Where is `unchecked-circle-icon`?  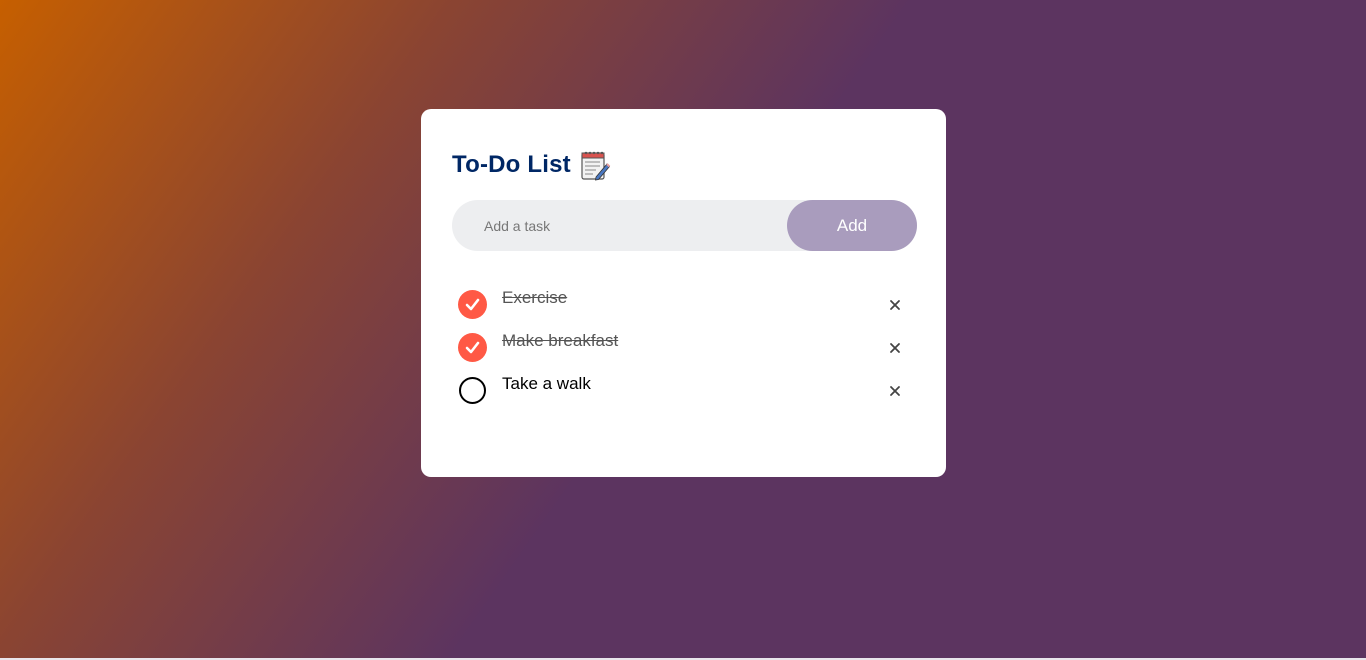
unchecked-circle-icon is located at coordinates (472, 390).